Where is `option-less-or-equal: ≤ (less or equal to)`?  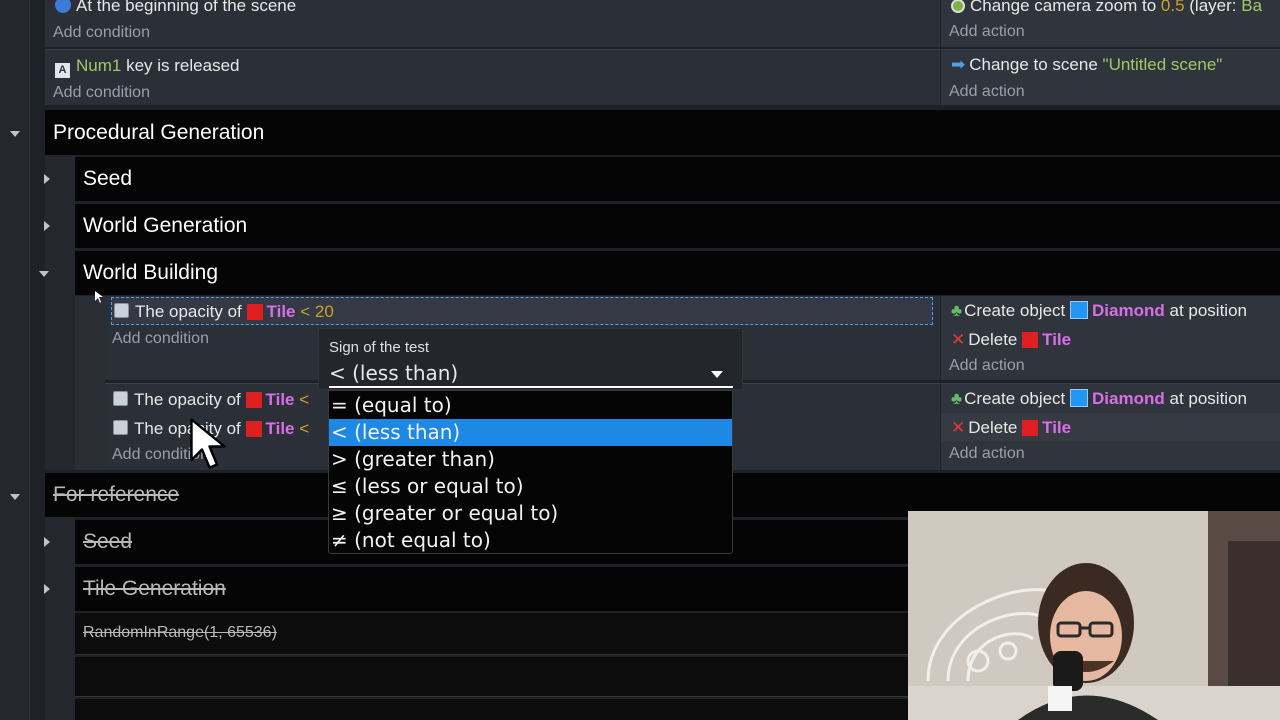 option-less-or-equal: ≤ (less or equal to) is located at coordinates (530, 486).